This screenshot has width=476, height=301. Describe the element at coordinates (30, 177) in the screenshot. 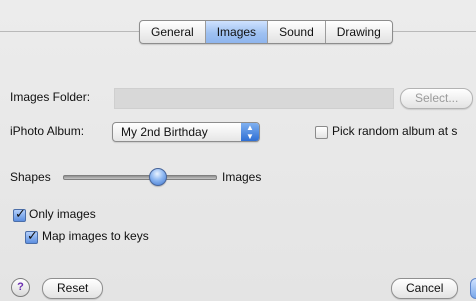

I see `slider-left-label: Shapes` at that location.